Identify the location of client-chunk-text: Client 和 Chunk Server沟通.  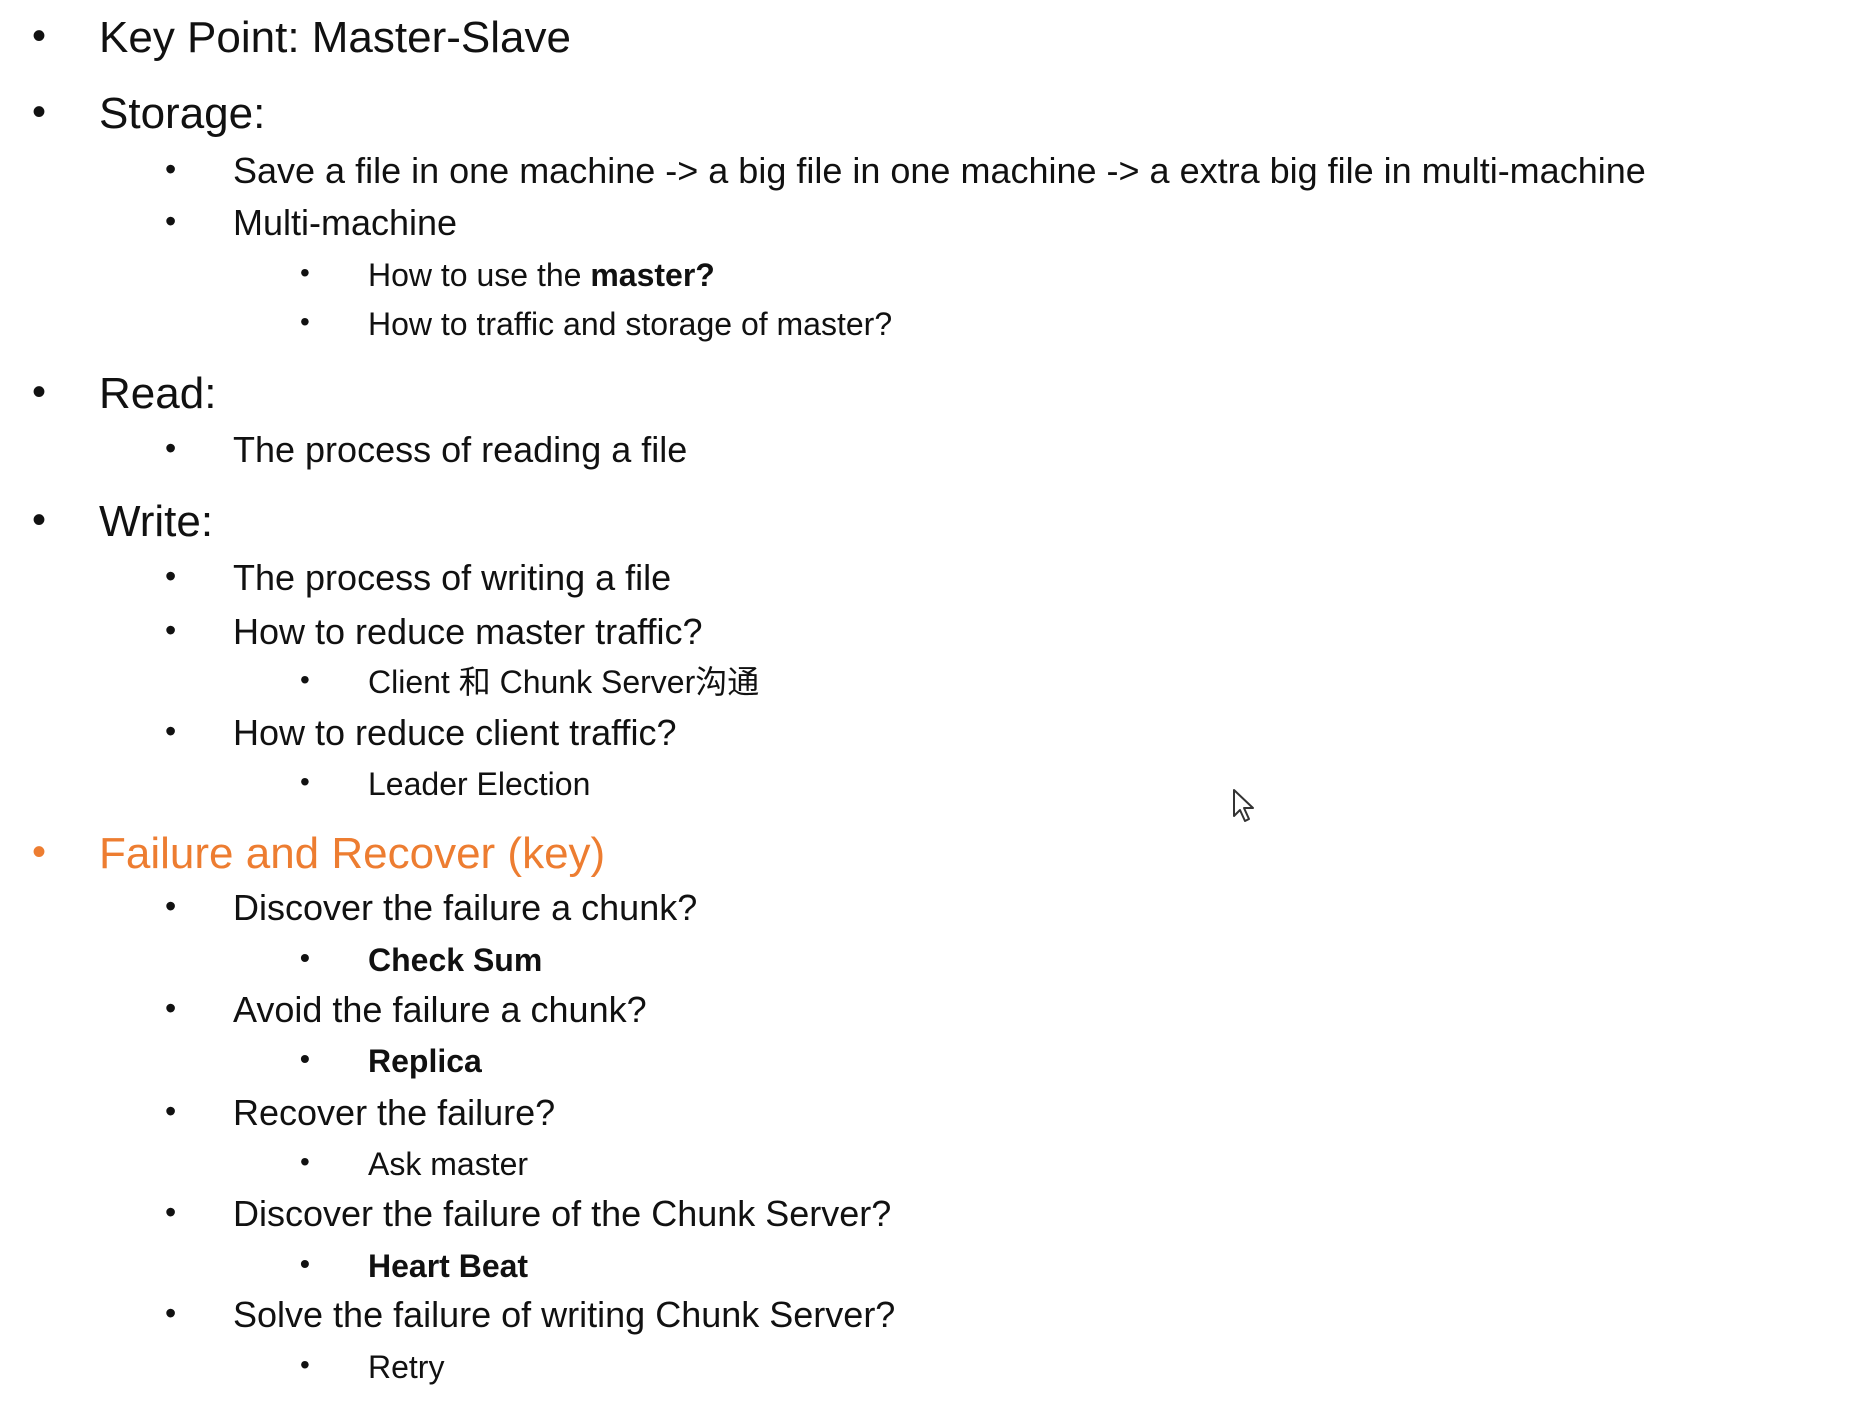
(564, 682).